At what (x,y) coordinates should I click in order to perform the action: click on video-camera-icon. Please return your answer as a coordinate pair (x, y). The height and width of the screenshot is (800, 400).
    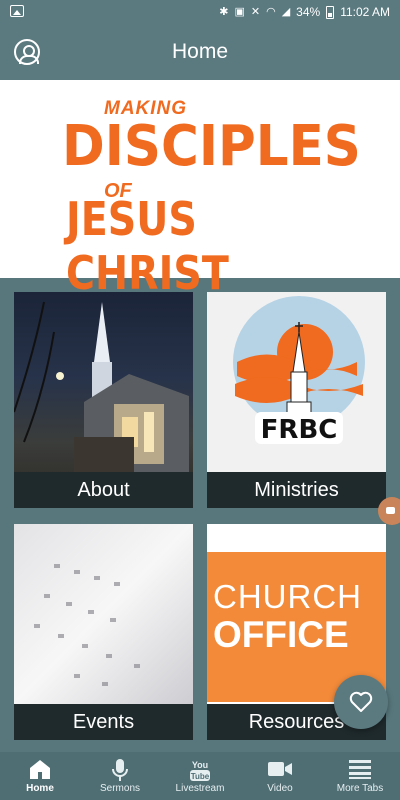
    Looking at the image, I should click on (280, 769).